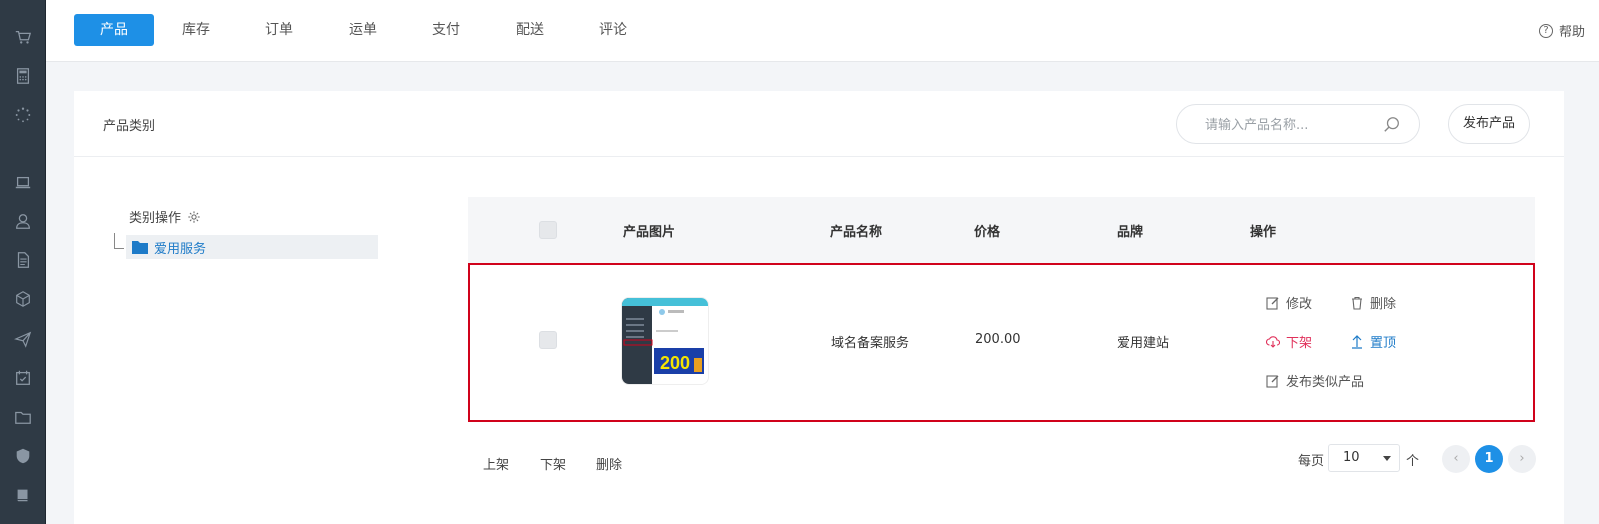  What do you see at coordinates (1383, 343) in the screenshot?
I see `pin-top-label: 置顶` at bounding box center [1383, 343].